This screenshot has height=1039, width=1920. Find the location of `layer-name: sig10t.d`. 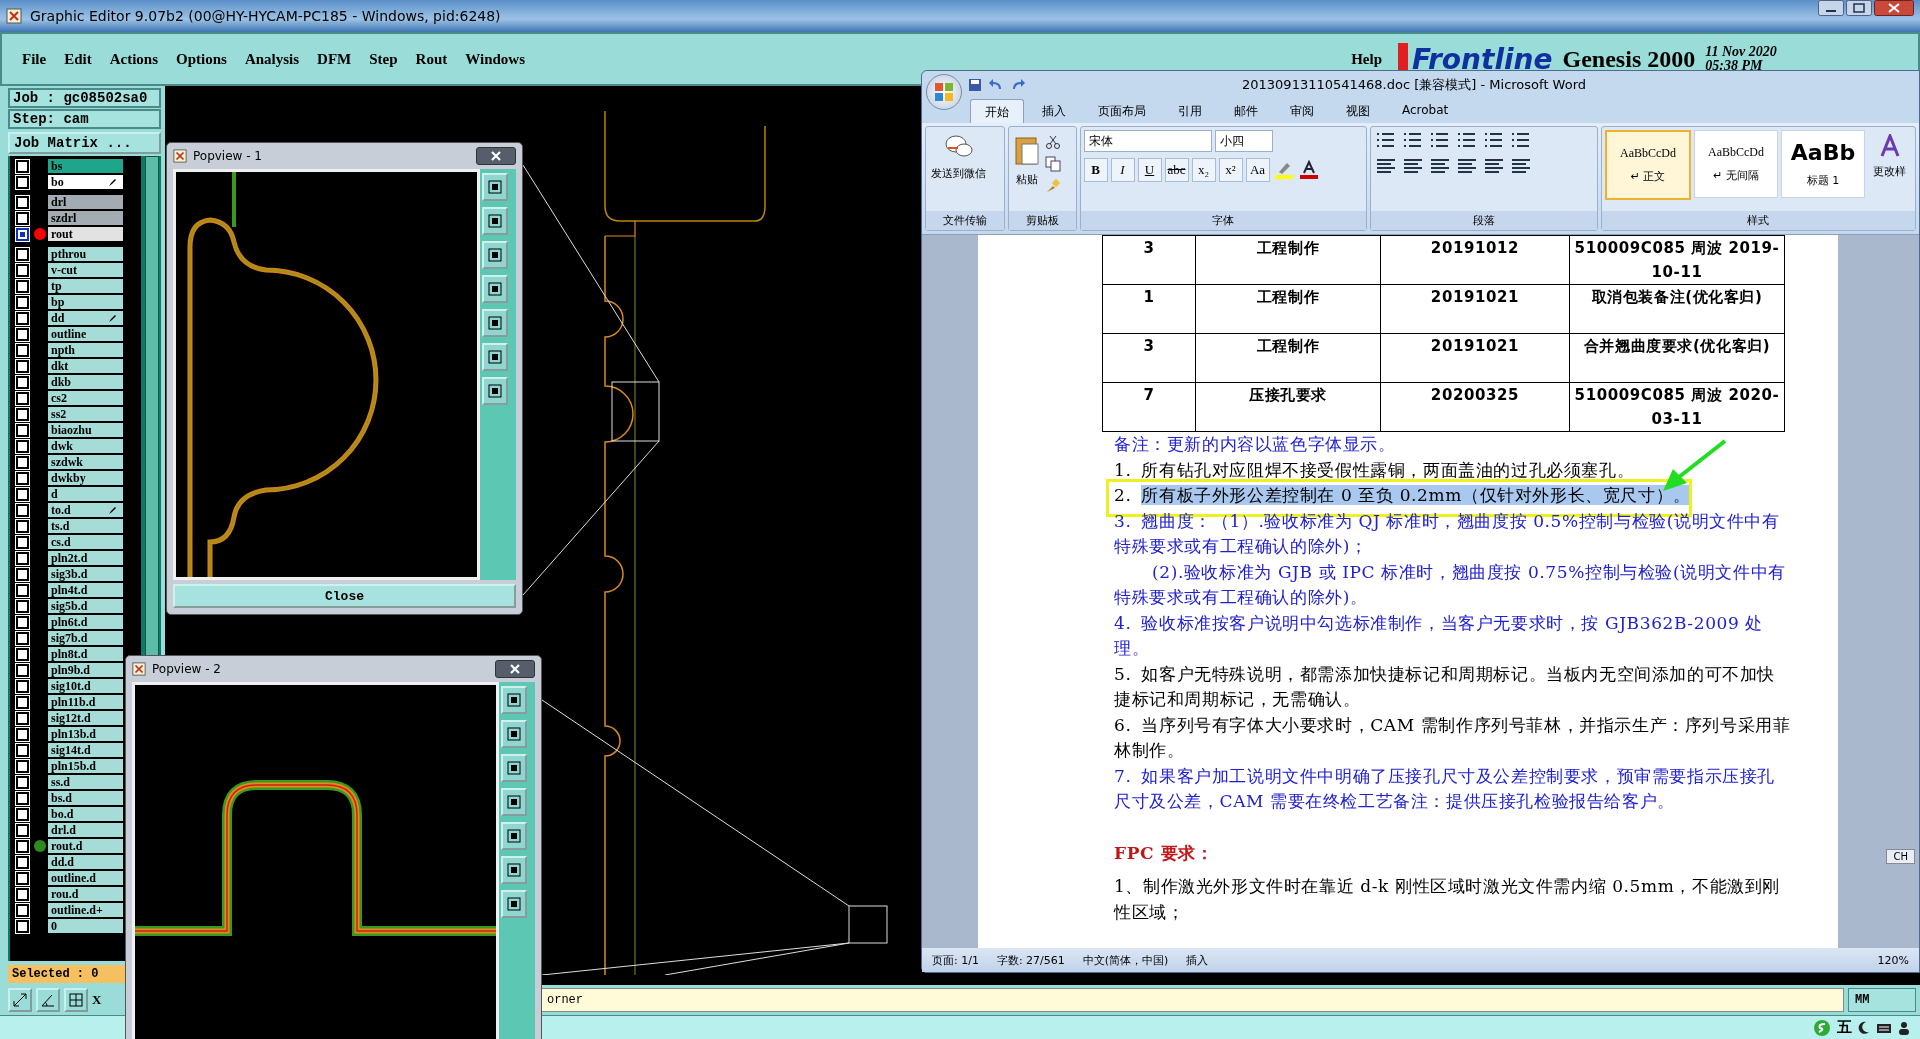

layer-name: sig10t.d is located at coordinates (85, 686).